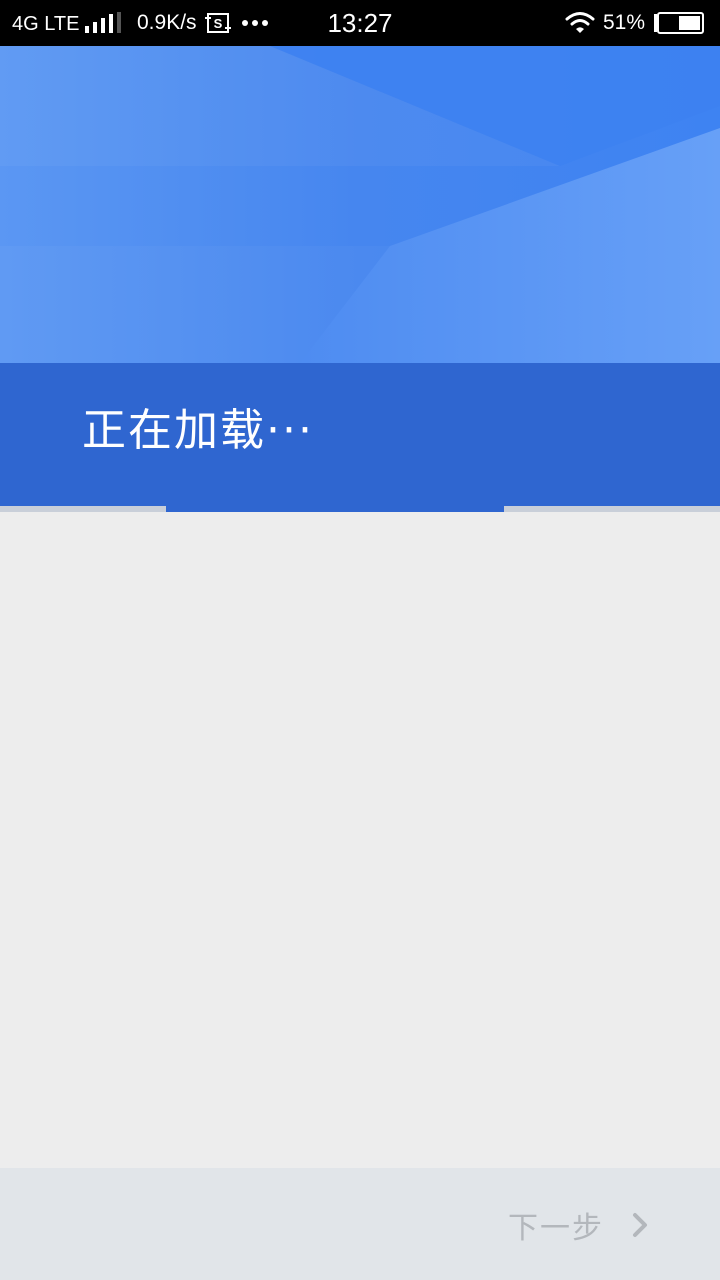  Describe the element at coordinates (580, 22) in the screenshot. I see `wifi-icon` at that location.